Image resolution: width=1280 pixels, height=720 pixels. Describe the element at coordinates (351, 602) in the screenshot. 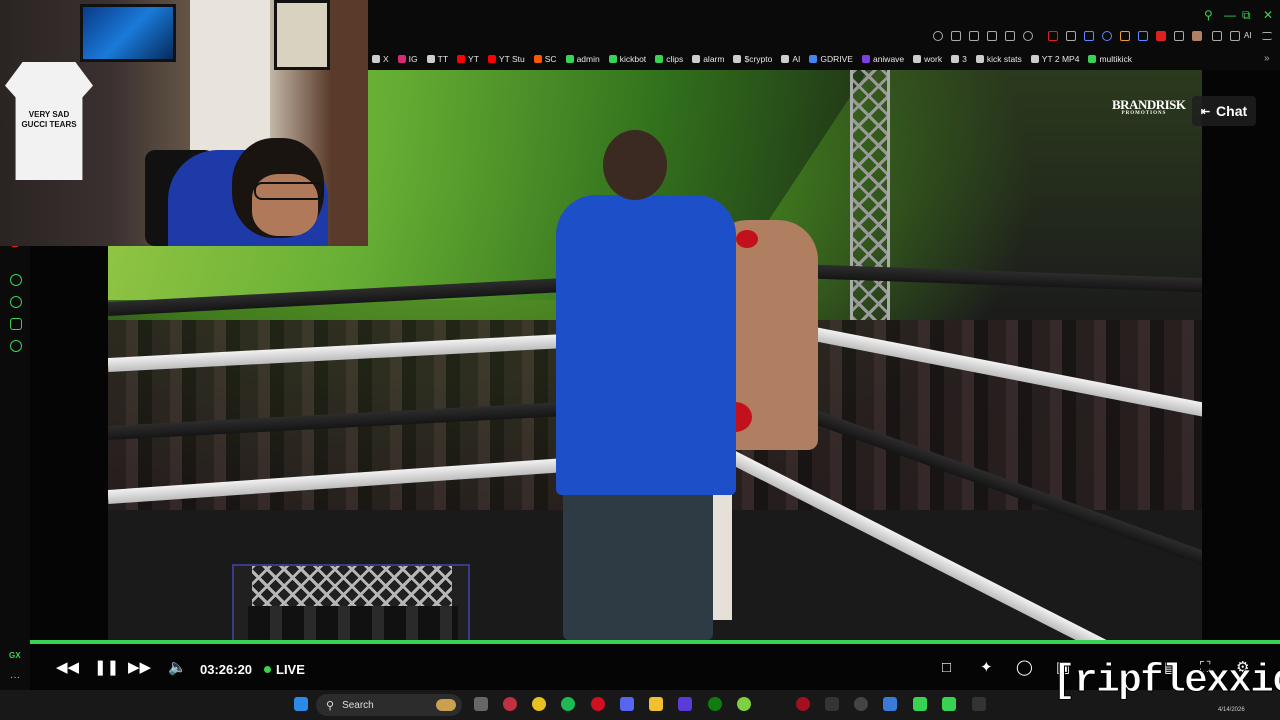

I see `picture-in-picture` at that location.